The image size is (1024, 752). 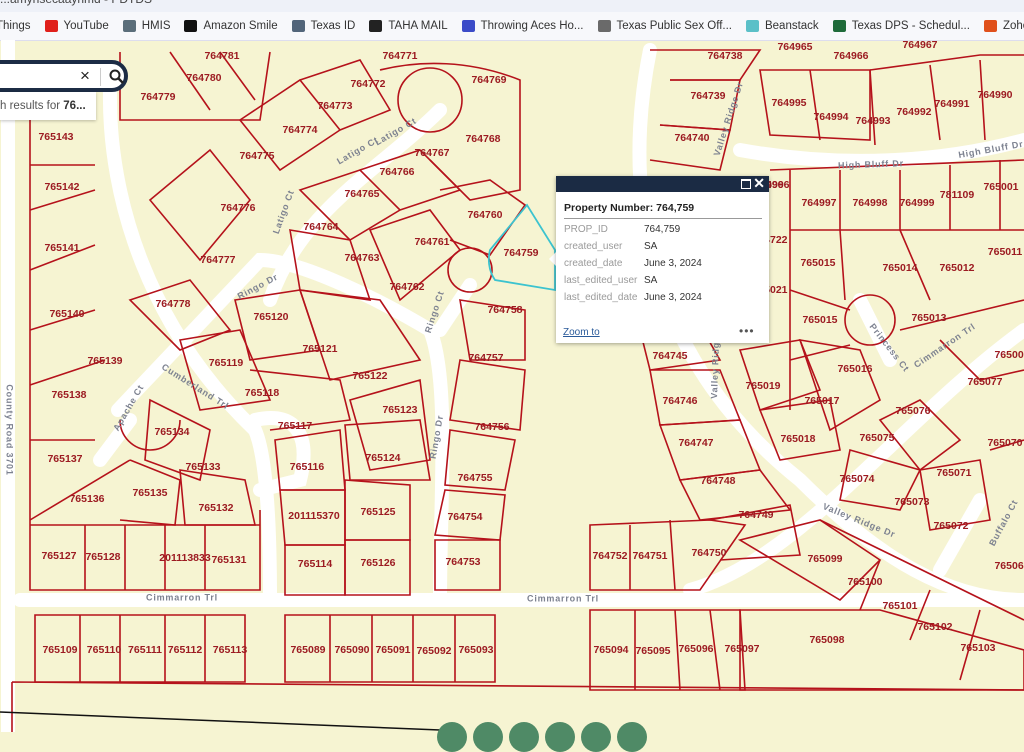 I want to click on parcel-label: 764768, so click(x=482, y=139).